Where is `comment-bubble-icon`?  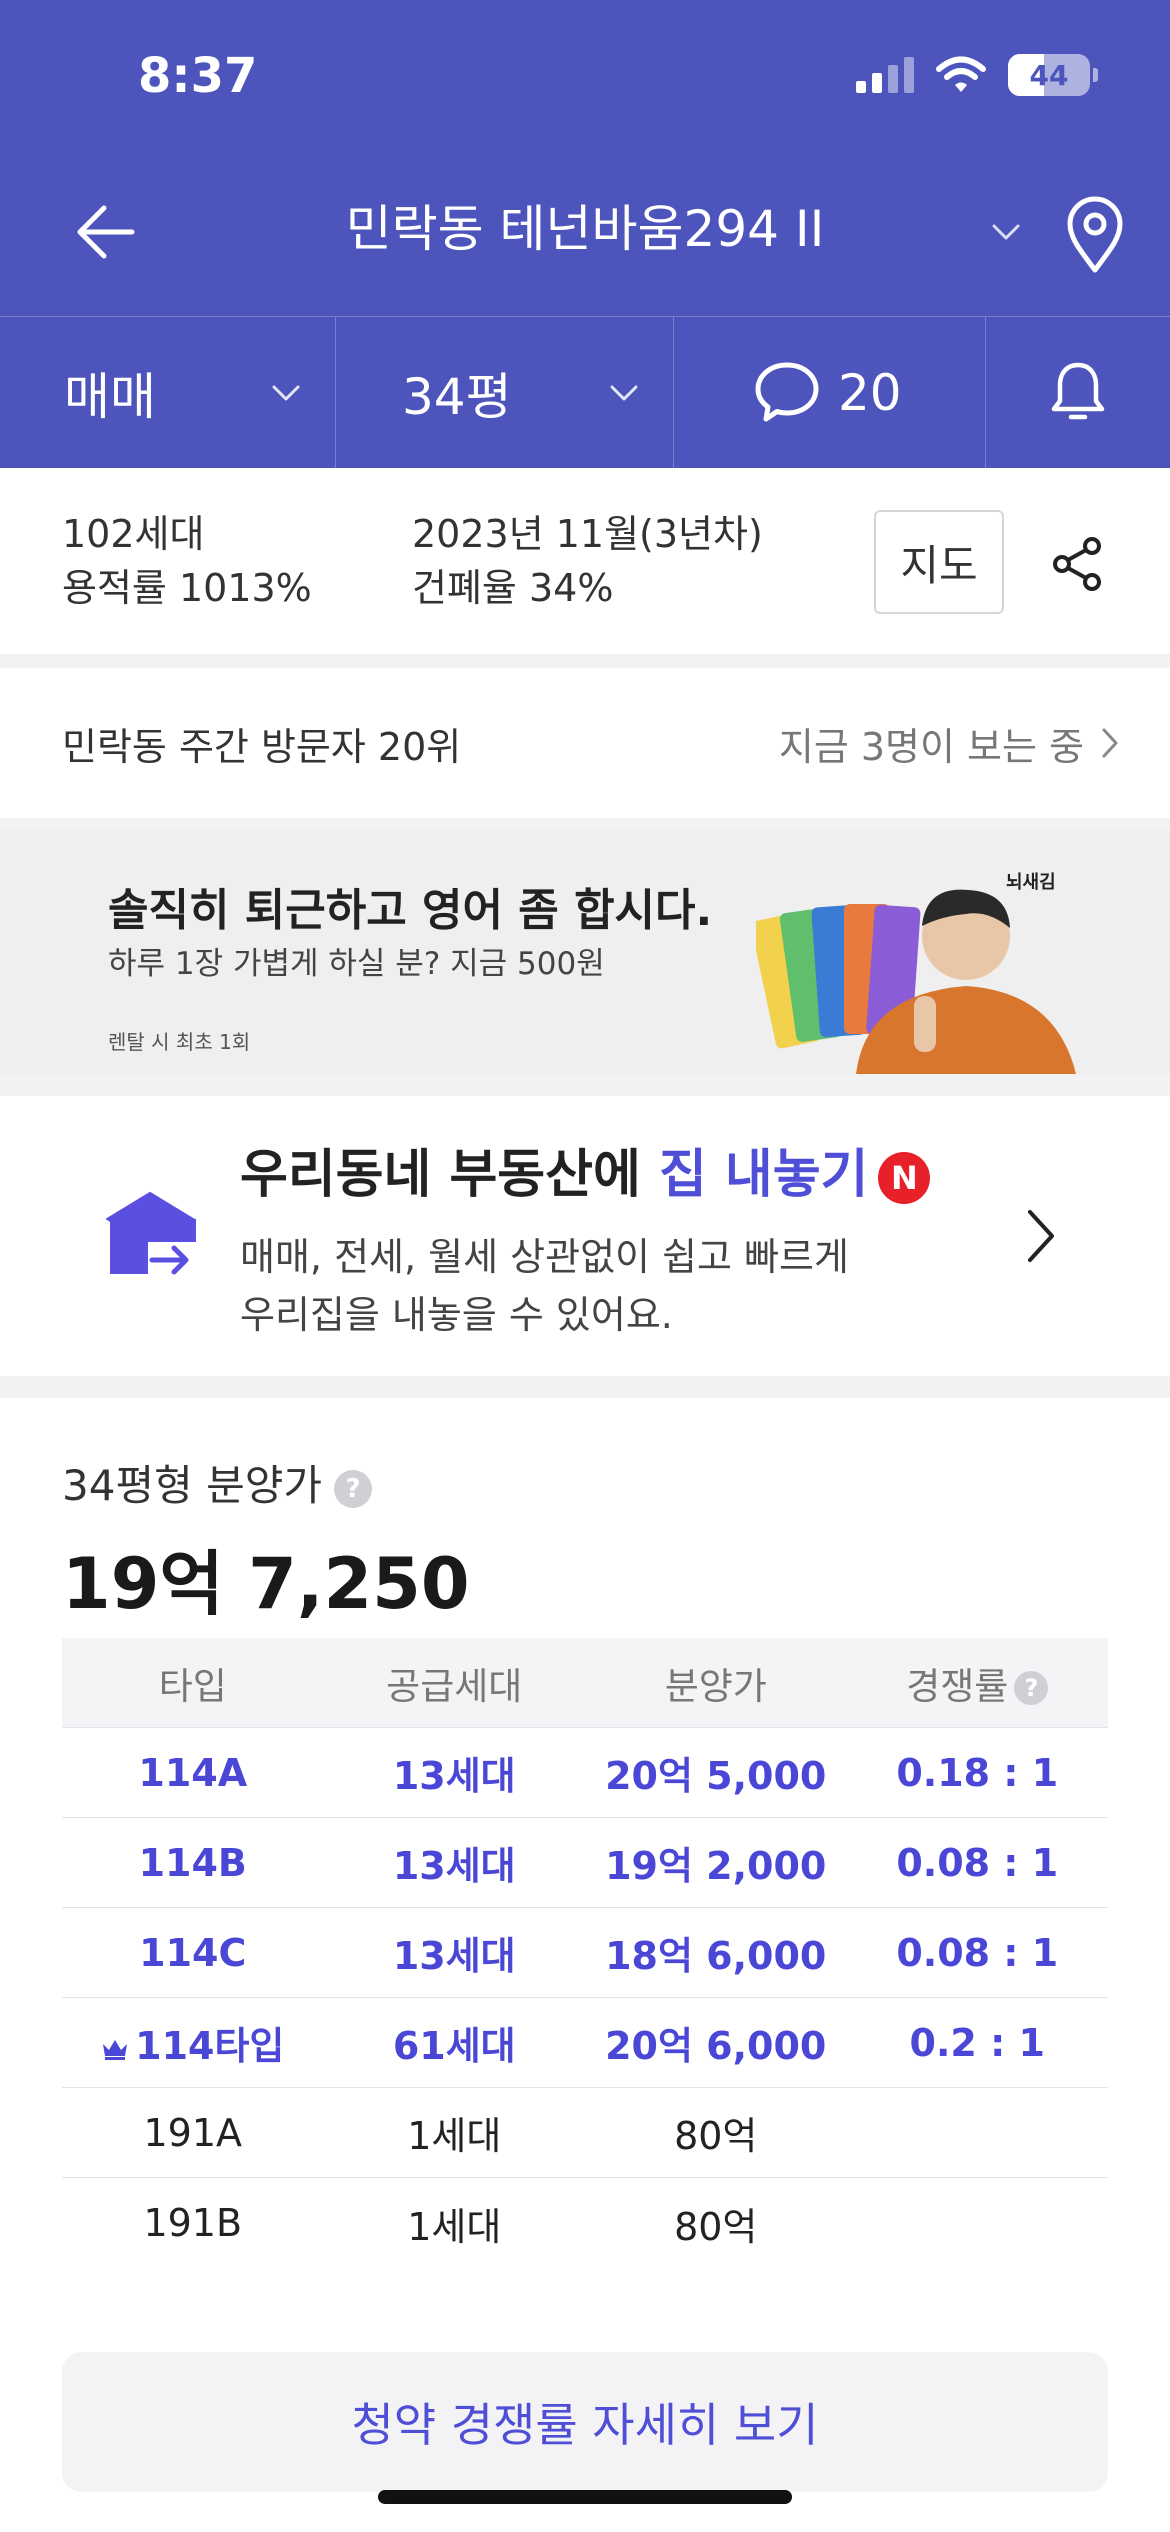
comment-bubble-icon is located at coordinates (787, 392).